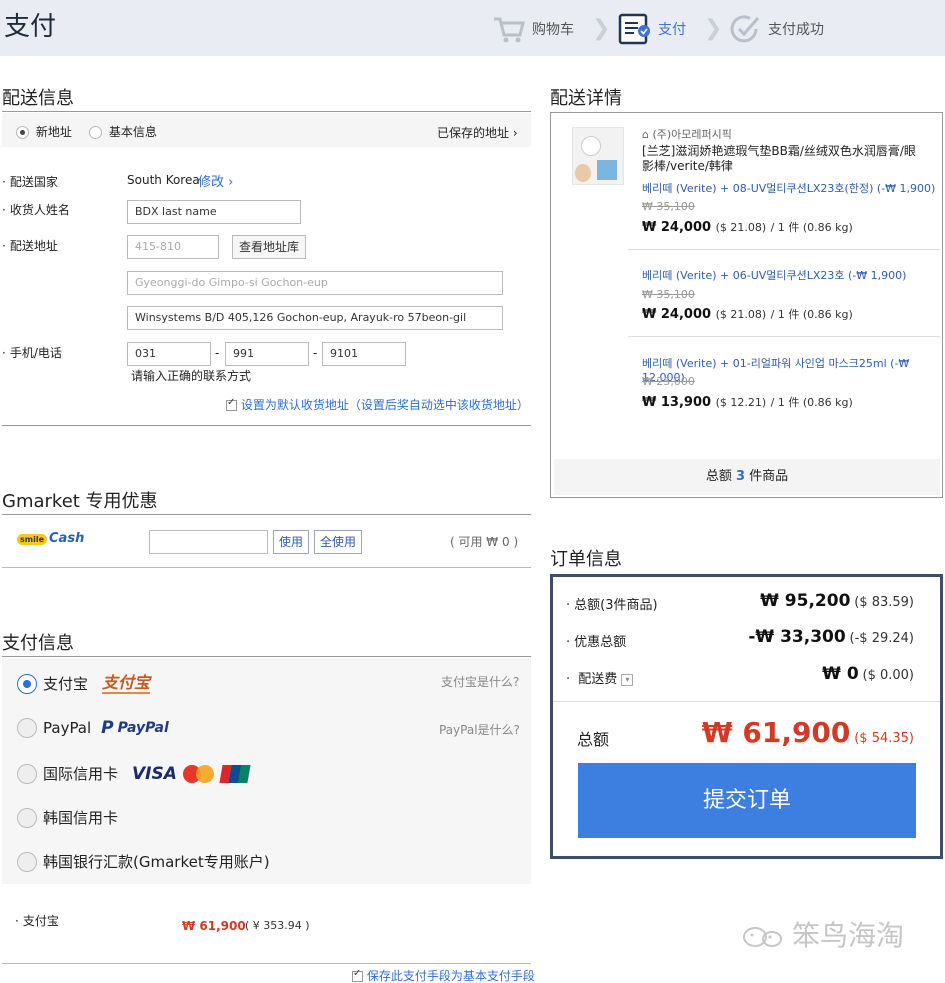 Image resolution: width=945 pixels, height=983 pixels. Describe the element at coordinates (796, 30) in the screenshot. I see `step-success-label: 支付成功` at that location.